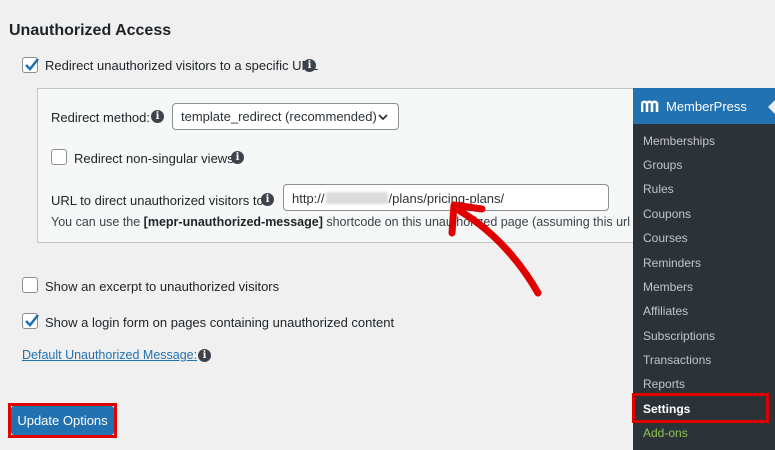 Image resolution: width=775 pixels, height=450 pixels. Describe the element at coordinates (279, 116) in the screenshot. I see `redirect-method-value: template_redirect (recommended)` at that location.